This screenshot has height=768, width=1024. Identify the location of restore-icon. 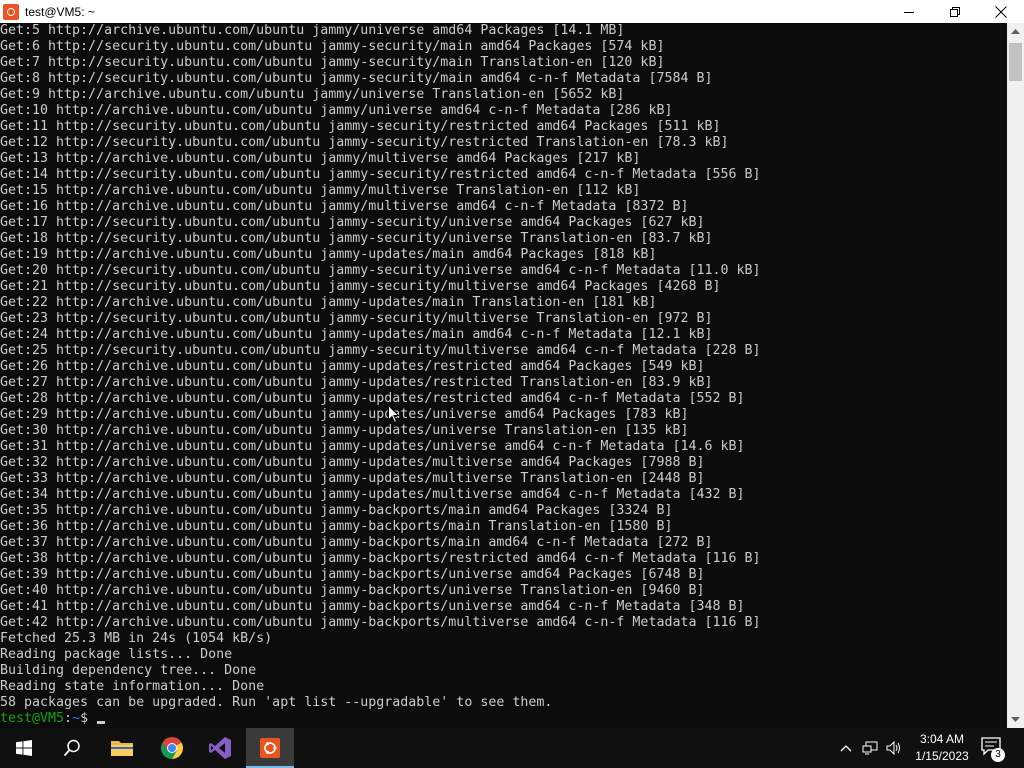
(955, 11).